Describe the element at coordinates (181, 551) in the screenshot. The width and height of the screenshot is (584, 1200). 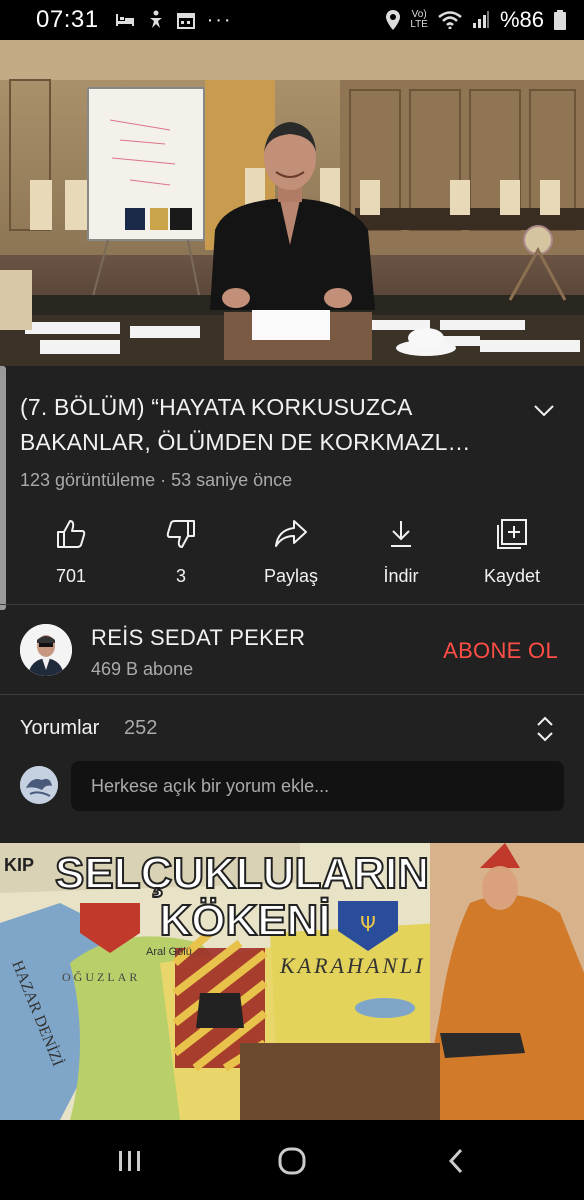
I see `dislike-button: 3` at that location.